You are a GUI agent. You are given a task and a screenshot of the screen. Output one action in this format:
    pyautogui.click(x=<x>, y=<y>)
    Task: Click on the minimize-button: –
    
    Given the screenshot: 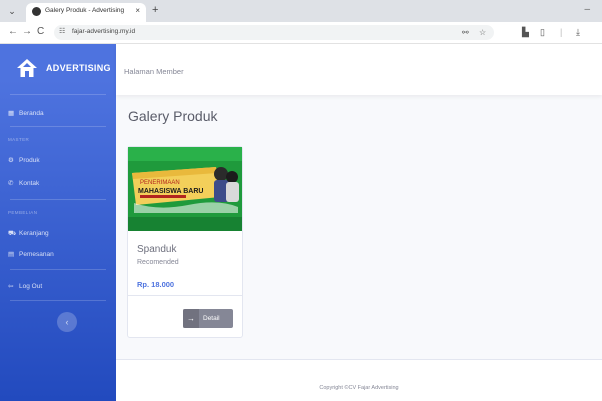 What is the action you would take?
    pyautogui.click(x=587, y=9)
    